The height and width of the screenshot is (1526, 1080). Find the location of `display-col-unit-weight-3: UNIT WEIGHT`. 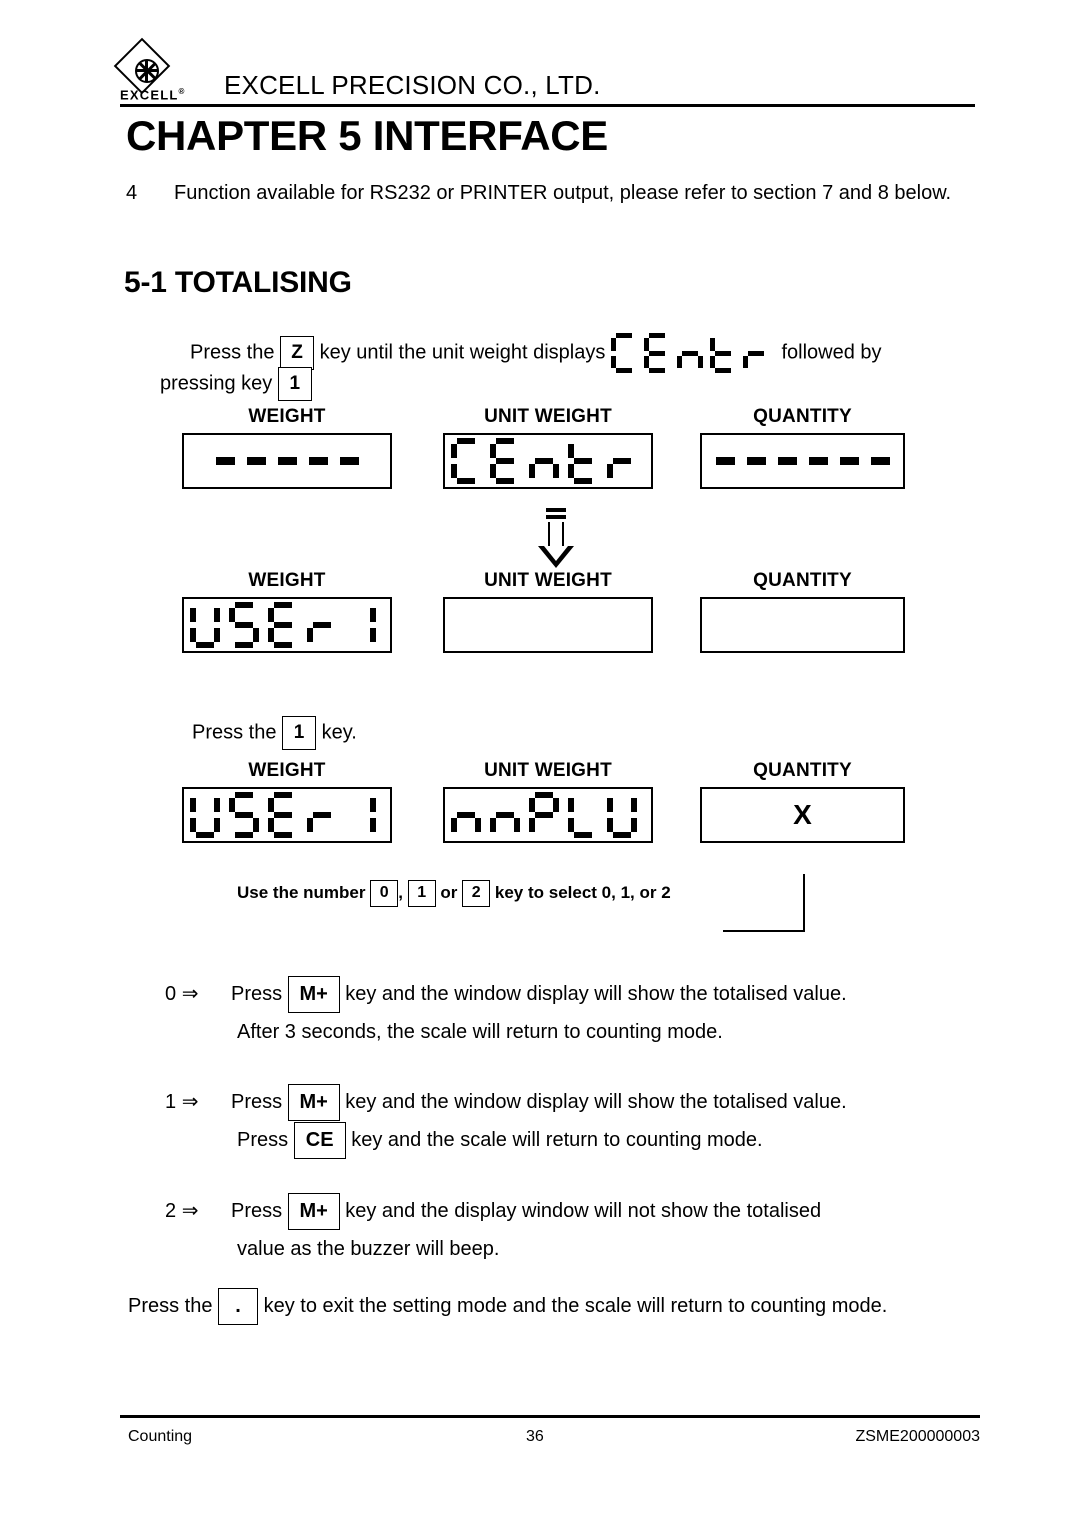

display-col-unit-weight-3: UNIT WEIGHT is located at coordinates (548, 801).